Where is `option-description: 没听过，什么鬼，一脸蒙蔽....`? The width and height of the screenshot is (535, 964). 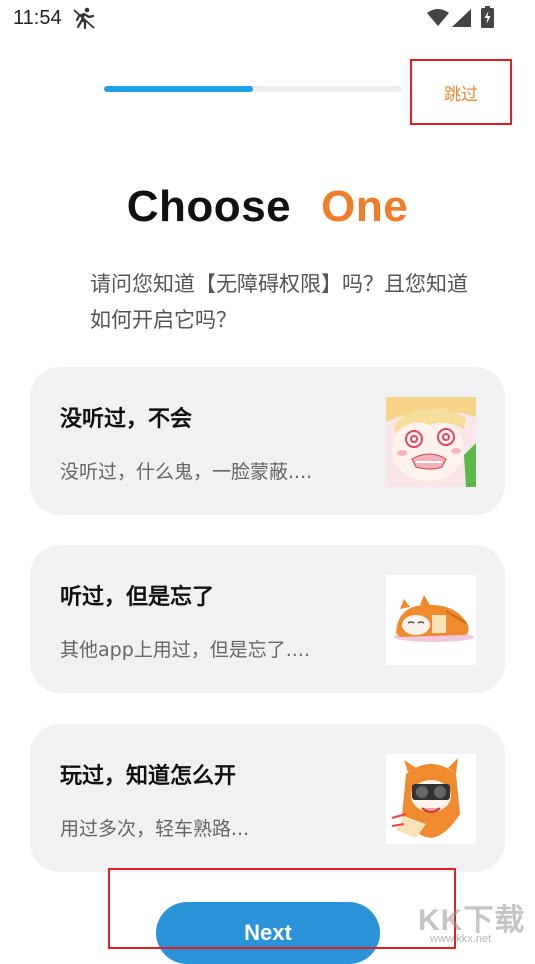 option-description: 没听过，什么鬼，一脸蒙蔽.... is located at coordinates (186, 472).